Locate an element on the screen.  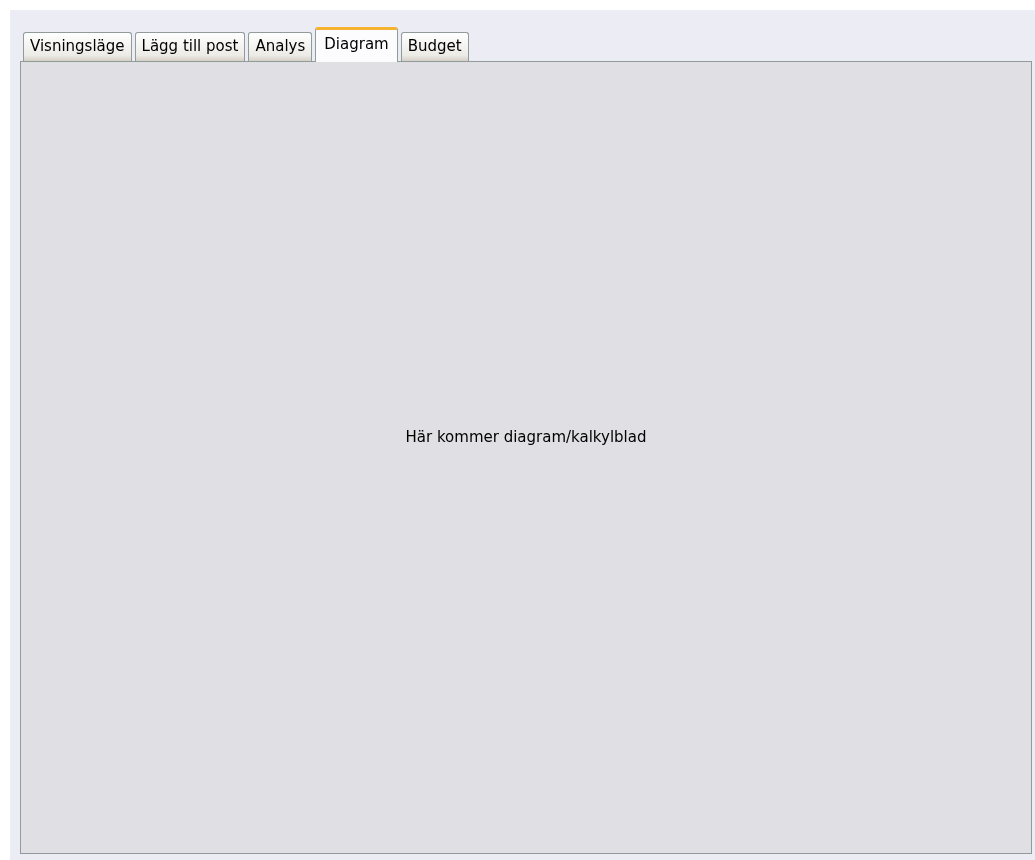
tab: Visningsläge is located at coordinates (77, 46).